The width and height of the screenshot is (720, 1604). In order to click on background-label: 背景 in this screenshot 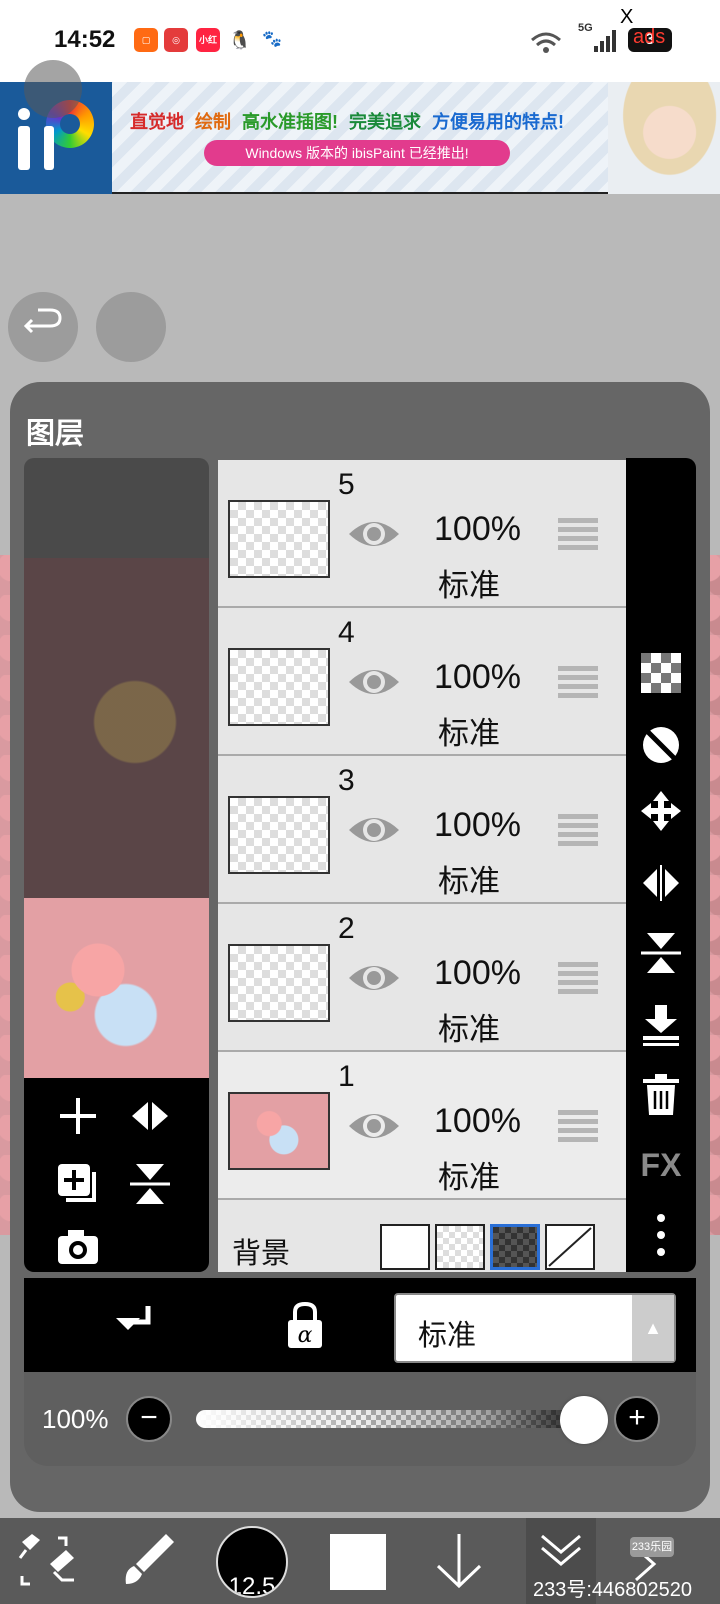, I will do `click(261, 1254)`.